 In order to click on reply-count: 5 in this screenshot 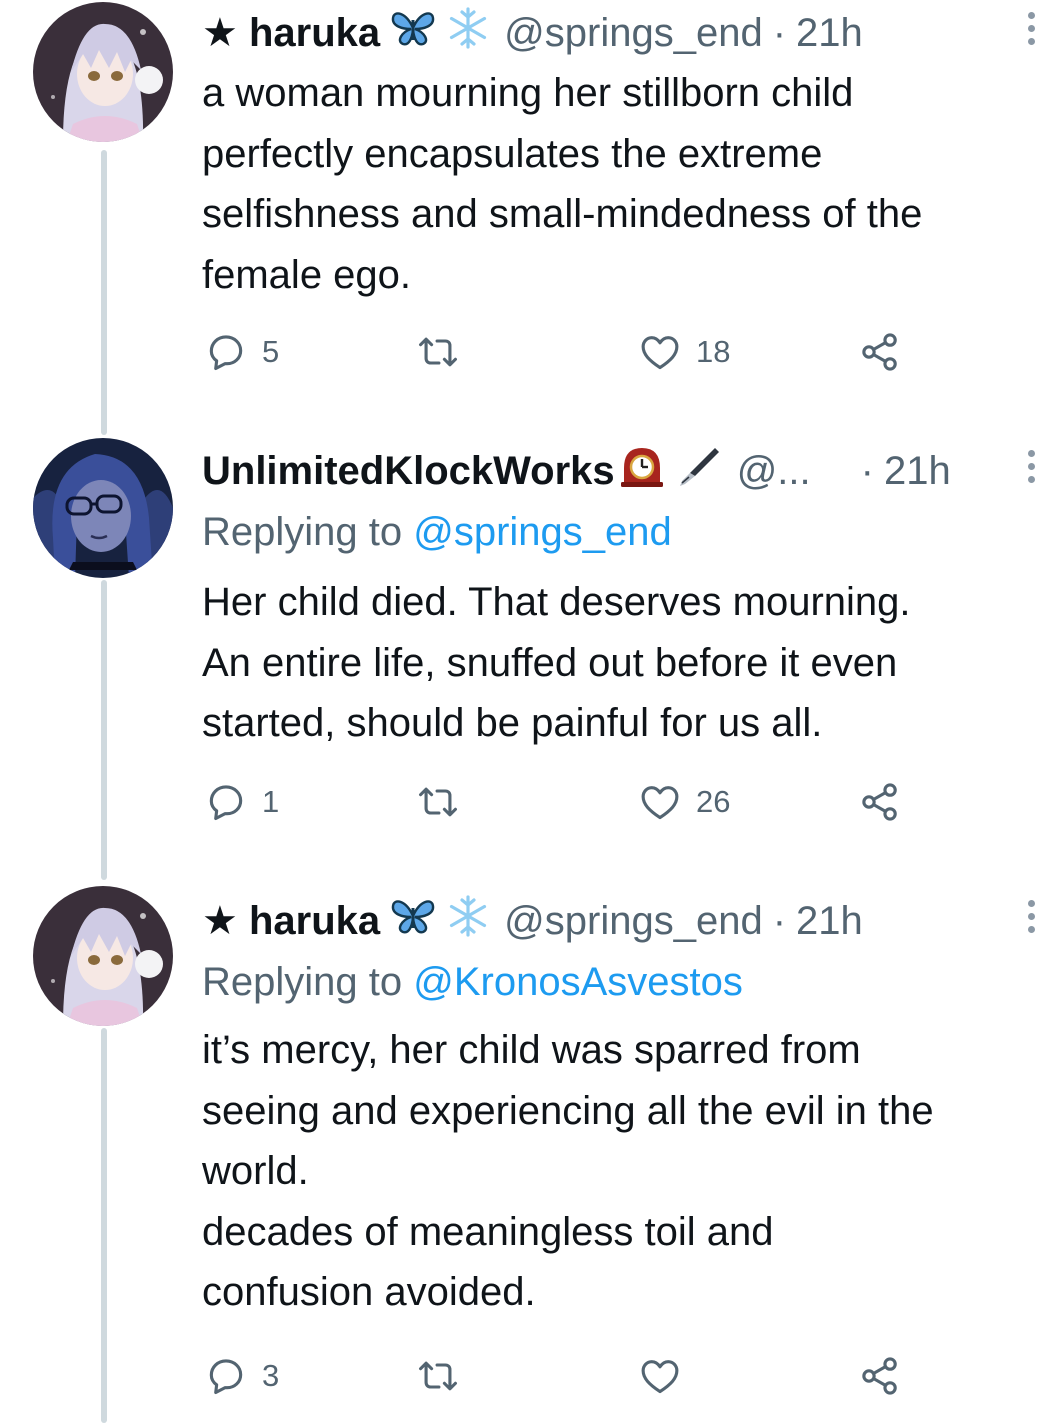, I will do `click(271, 351)`.